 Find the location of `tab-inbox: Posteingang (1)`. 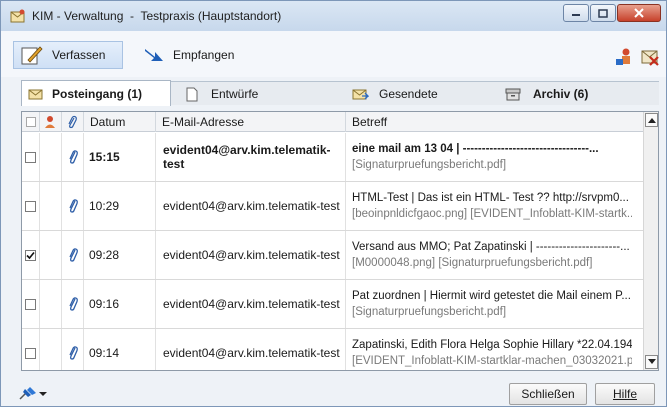

tab-inbox: Posteingang (1) is located at coordinates (96, 93).